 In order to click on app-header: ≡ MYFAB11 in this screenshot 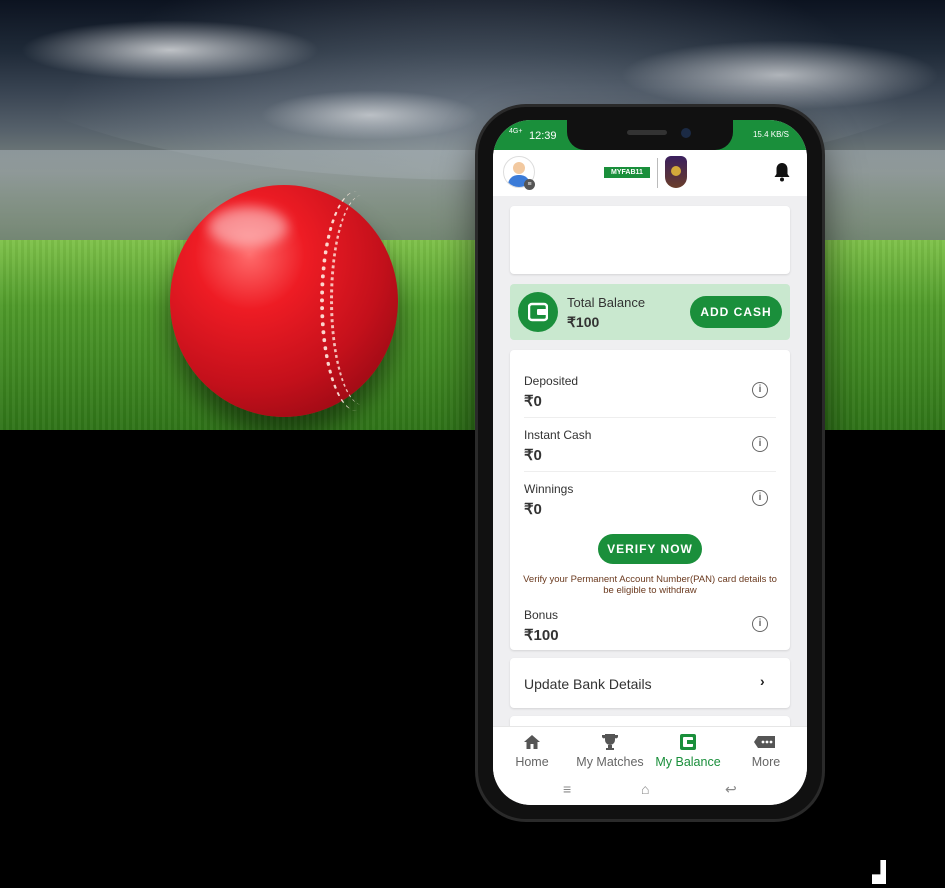, I will do `click(650, 173)`.